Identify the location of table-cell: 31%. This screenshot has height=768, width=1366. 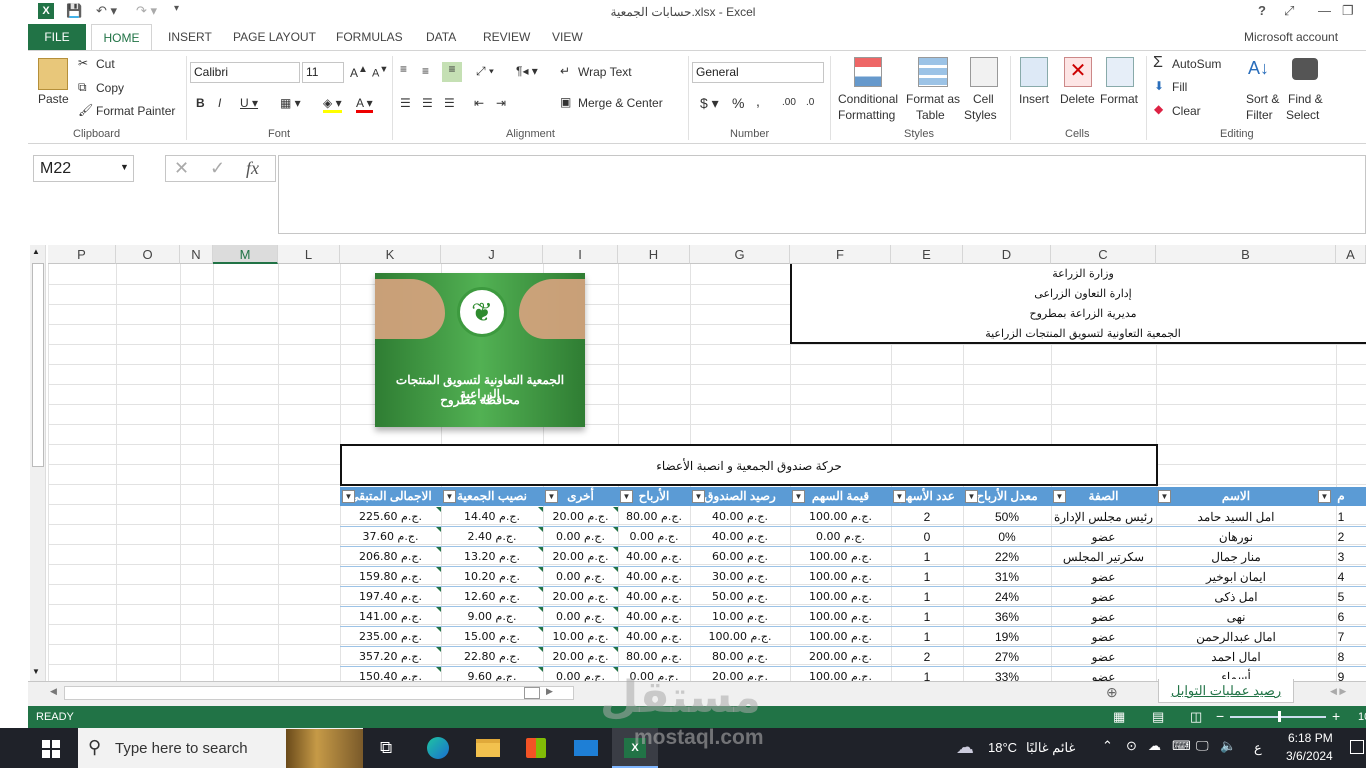
(1007, 577).